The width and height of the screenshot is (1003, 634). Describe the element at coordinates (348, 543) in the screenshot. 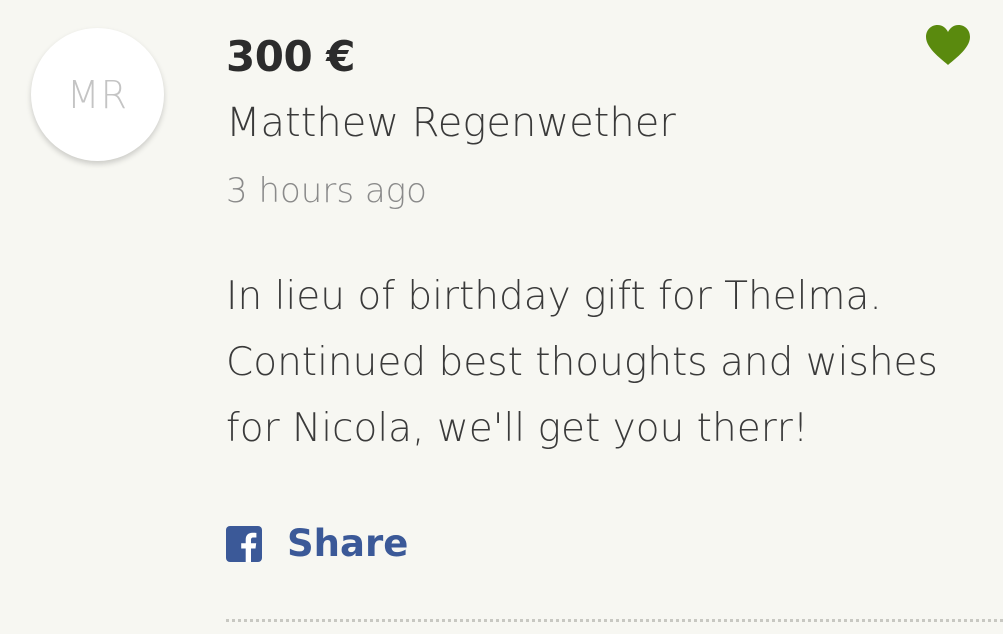

I see `share-label: Share` at that location.